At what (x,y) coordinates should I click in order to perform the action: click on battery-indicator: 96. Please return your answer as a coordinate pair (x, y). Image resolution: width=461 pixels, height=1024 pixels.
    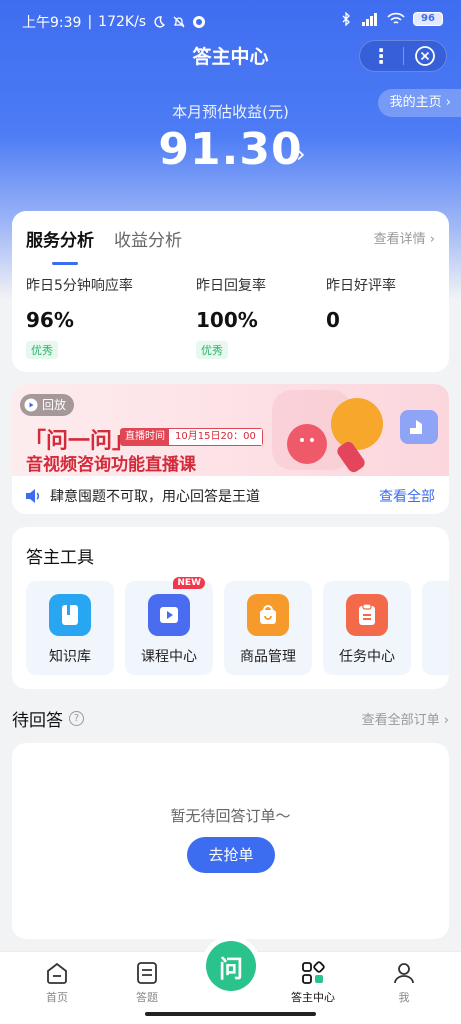
    Looking at the image, I should click on (428, 19).